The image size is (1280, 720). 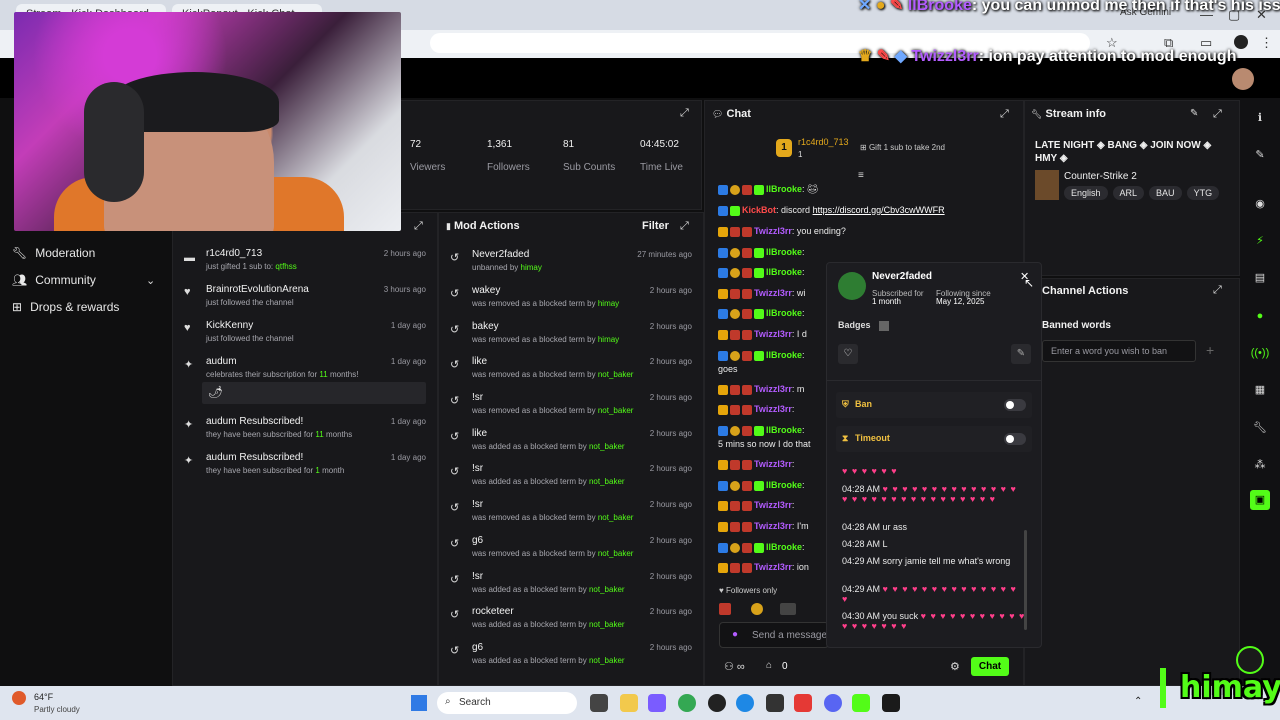 What do you see at coordinates (44, 697) in the screenshot?
I see `weather-temp: 64°F` at bounding box center [44, 697].